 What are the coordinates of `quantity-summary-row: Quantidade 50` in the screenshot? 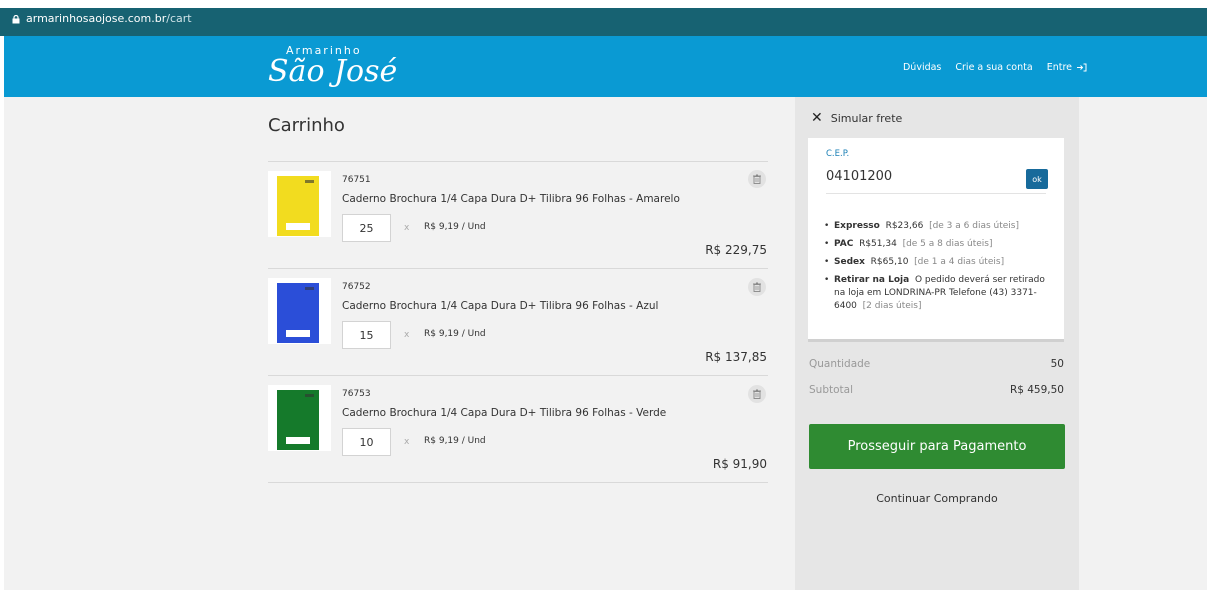 It's located at (936, 364).